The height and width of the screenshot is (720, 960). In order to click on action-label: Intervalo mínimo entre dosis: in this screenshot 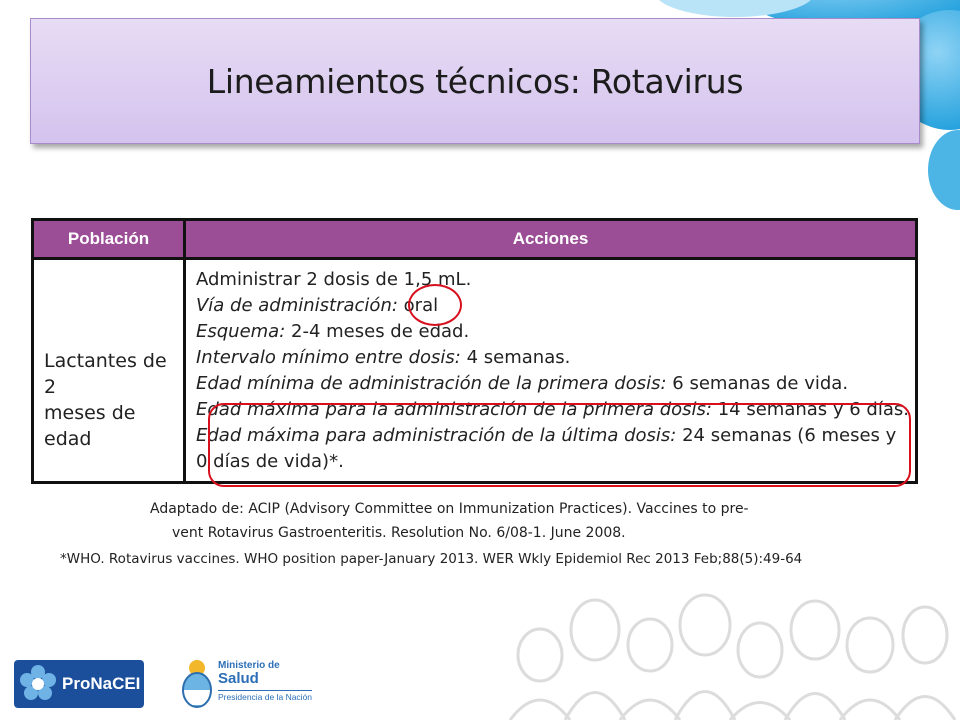, I will do `click(328, 357)`.